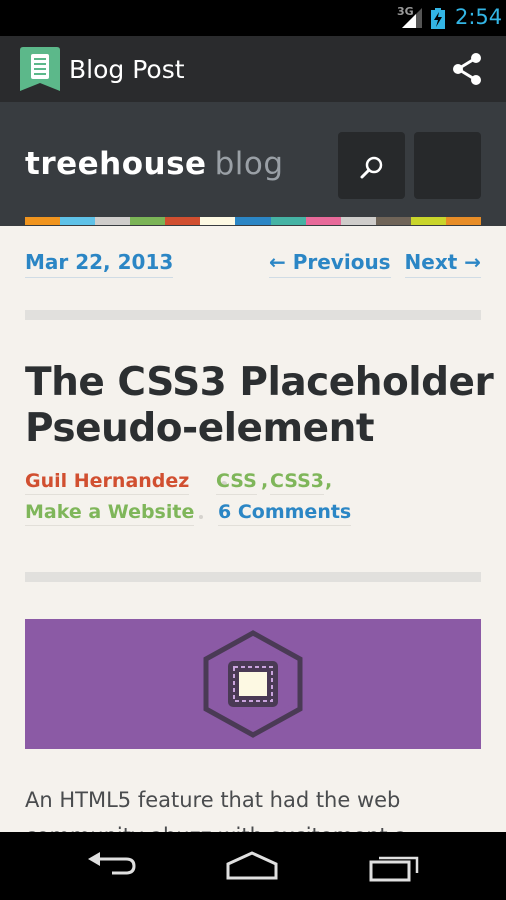 The width and height of the screenshot is (506, 900). Describe the element at coordinates (253, 69) in the screenshot. I see `action-bar: Blog Post` at that location.